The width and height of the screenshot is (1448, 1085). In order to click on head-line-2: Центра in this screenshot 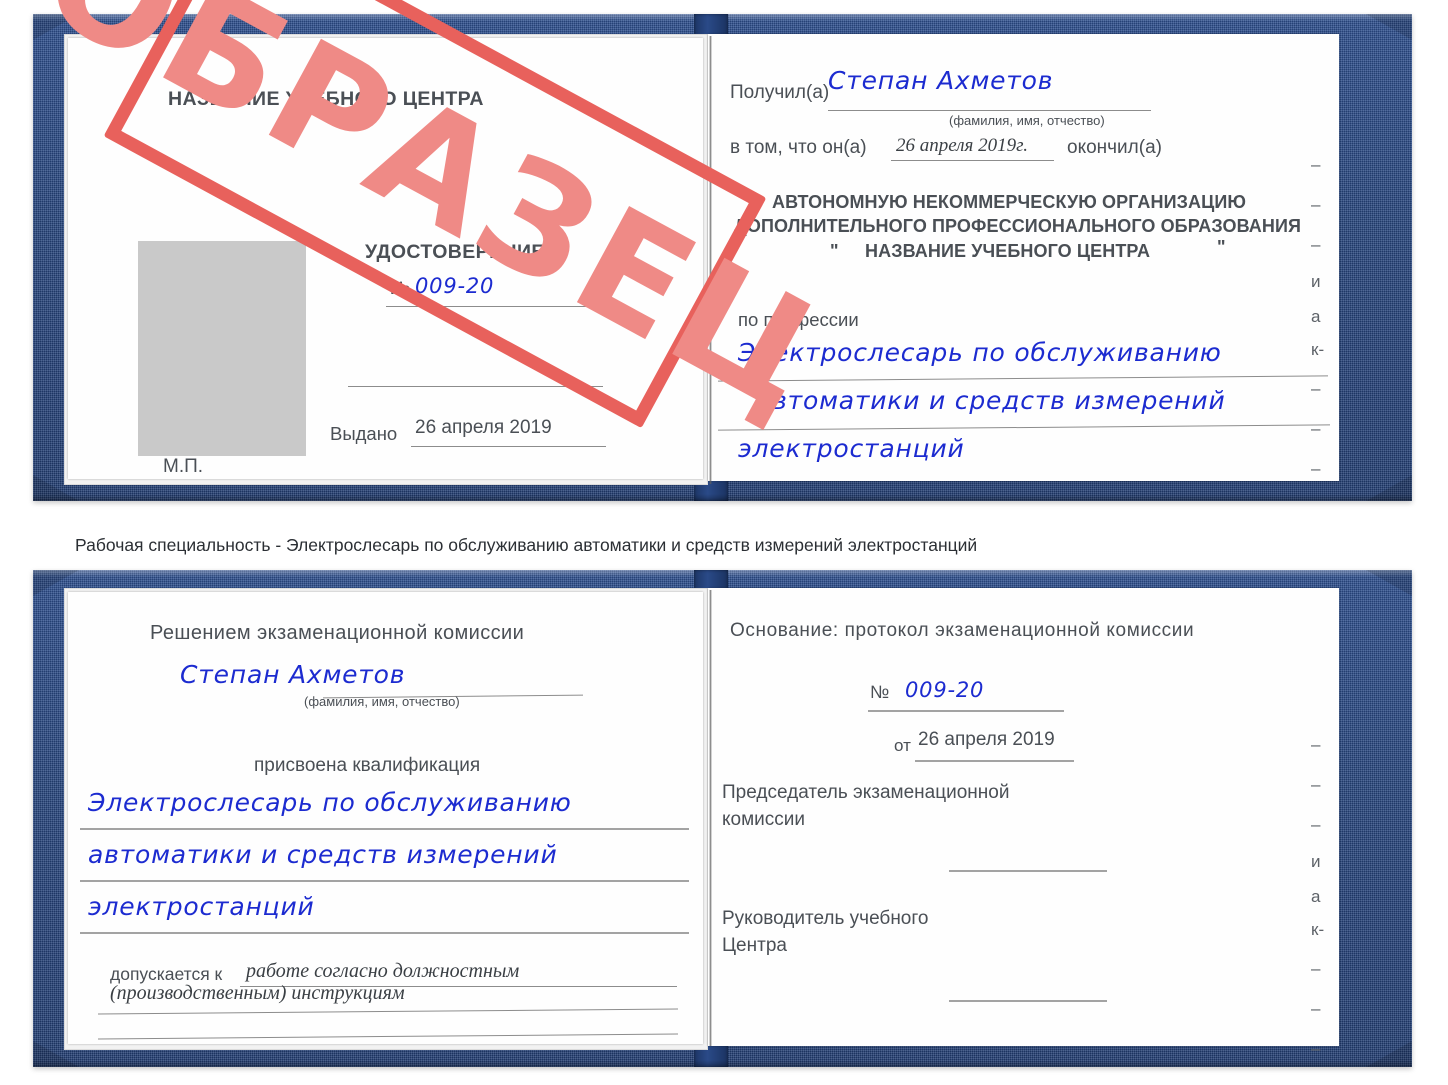, I will do `click(754, 945)`.